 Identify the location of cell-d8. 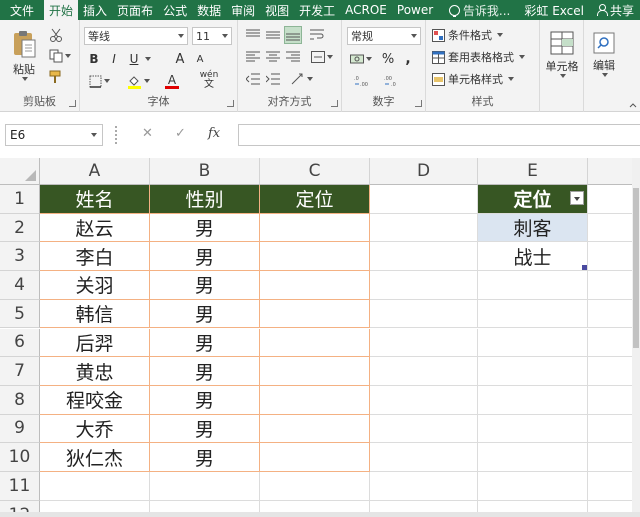
(424, 400).